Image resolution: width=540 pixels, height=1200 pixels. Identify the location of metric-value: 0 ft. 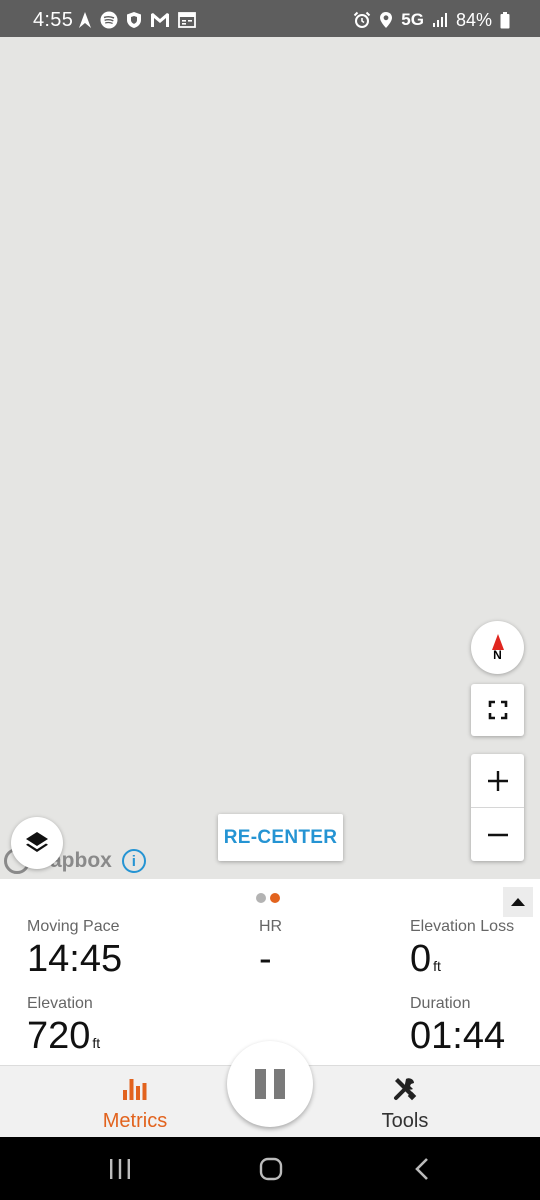
(425, 959).